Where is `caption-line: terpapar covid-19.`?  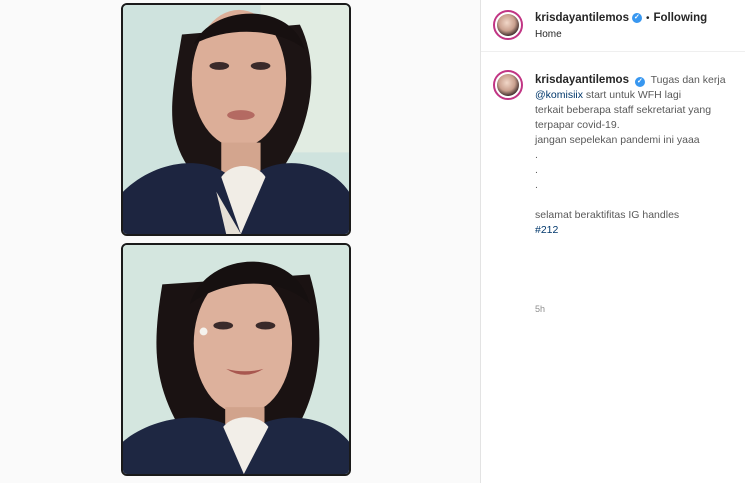 caption-line: terpapar covid-19. is located at coordinates (577, 125).